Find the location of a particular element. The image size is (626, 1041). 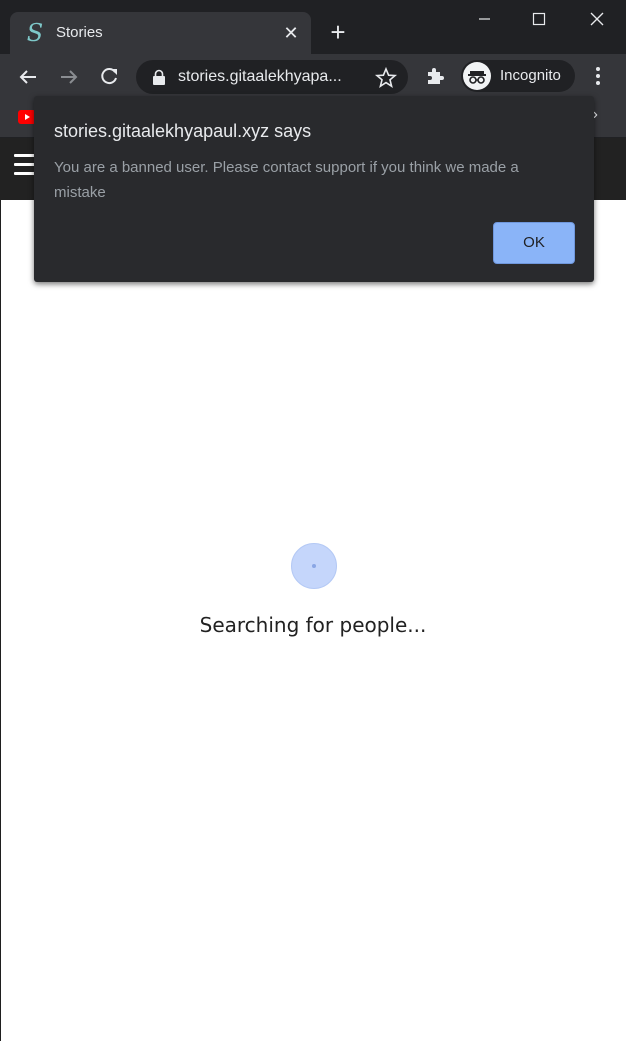

forward-icon is located at coordinates (69, 77).